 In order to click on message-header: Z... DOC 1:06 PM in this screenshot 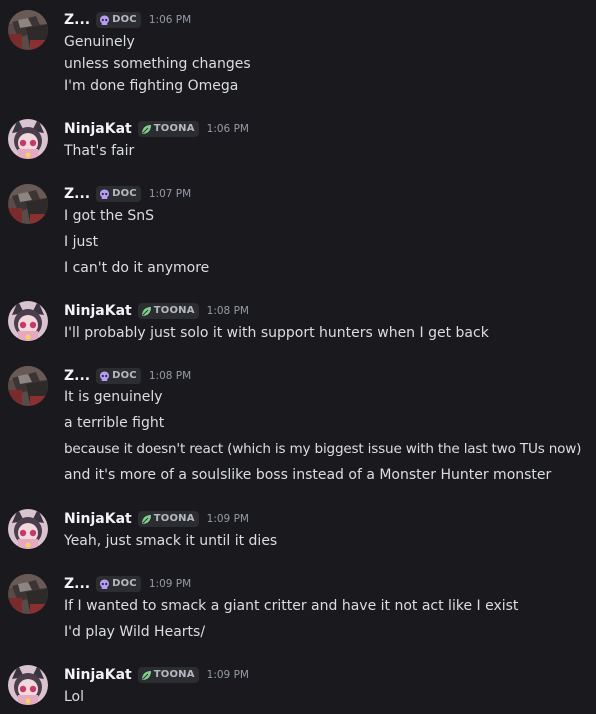, I will do `click(127, 20)`.